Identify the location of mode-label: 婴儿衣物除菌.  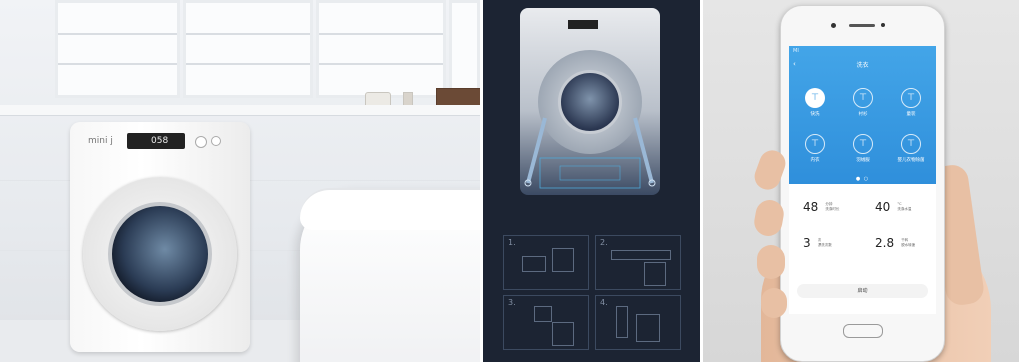
(911, 160).